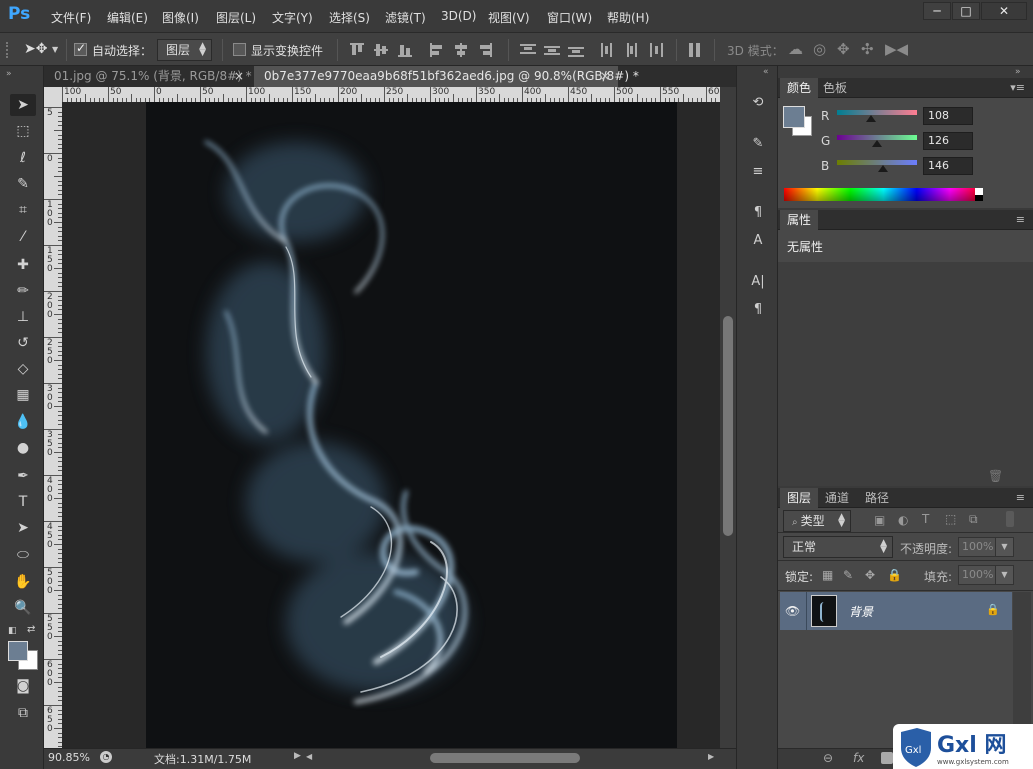  I want to click on fx-icon: fx, so click(858, 758).